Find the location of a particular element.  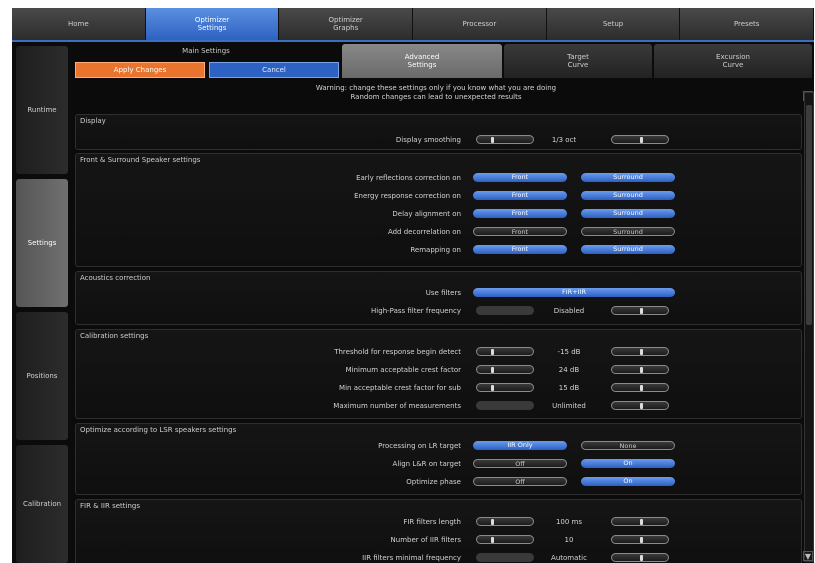

iir-min-freq-row: IIR filters minimal frequency Automatic is located at coordinates (438, 558).